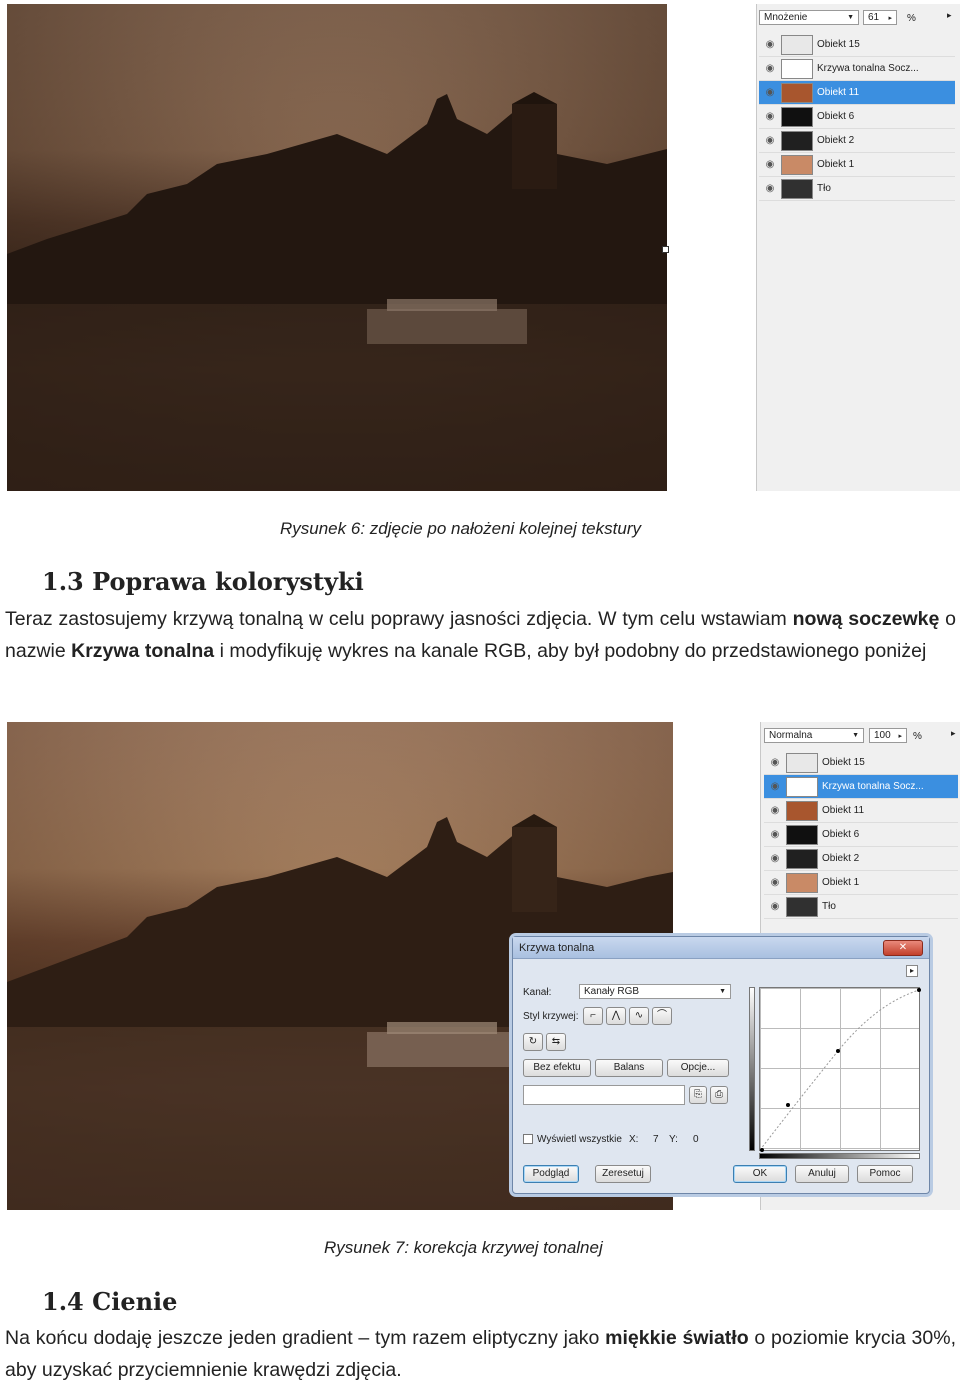 Image resolution: width=960 pixels, height=1383 pixels. I want to click on blend-mode-value: Mnożenie, so click(786, 17).